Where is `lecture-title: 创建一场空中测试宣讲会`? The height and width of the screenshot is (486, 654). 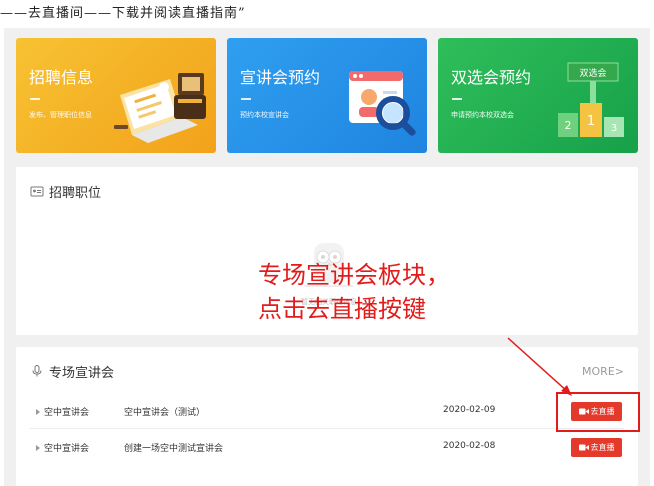 lecture-title: 创建一场空中测试宣讲会 is located at coordinates (173, 447).